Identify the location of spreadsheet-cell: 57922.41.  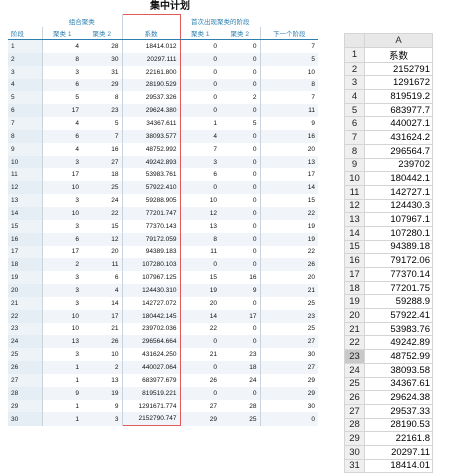
(398, 315).